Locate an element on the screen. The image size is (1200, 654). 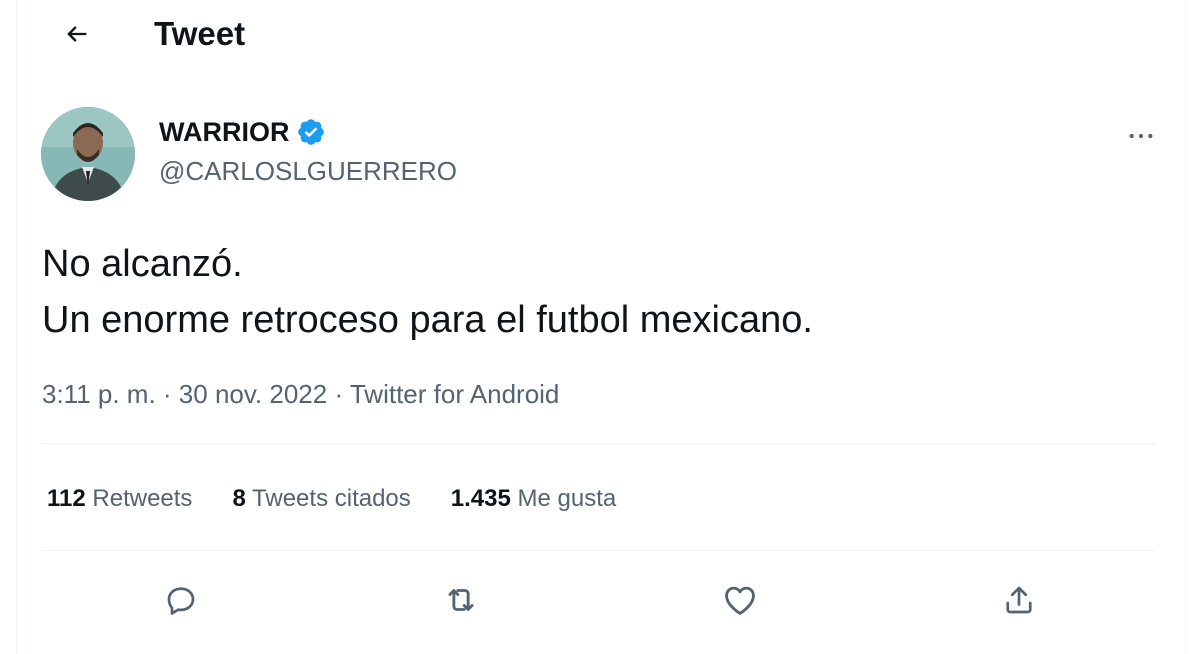
likes-stat: 1.435 Me gusta is located at coordinates (533, 499).